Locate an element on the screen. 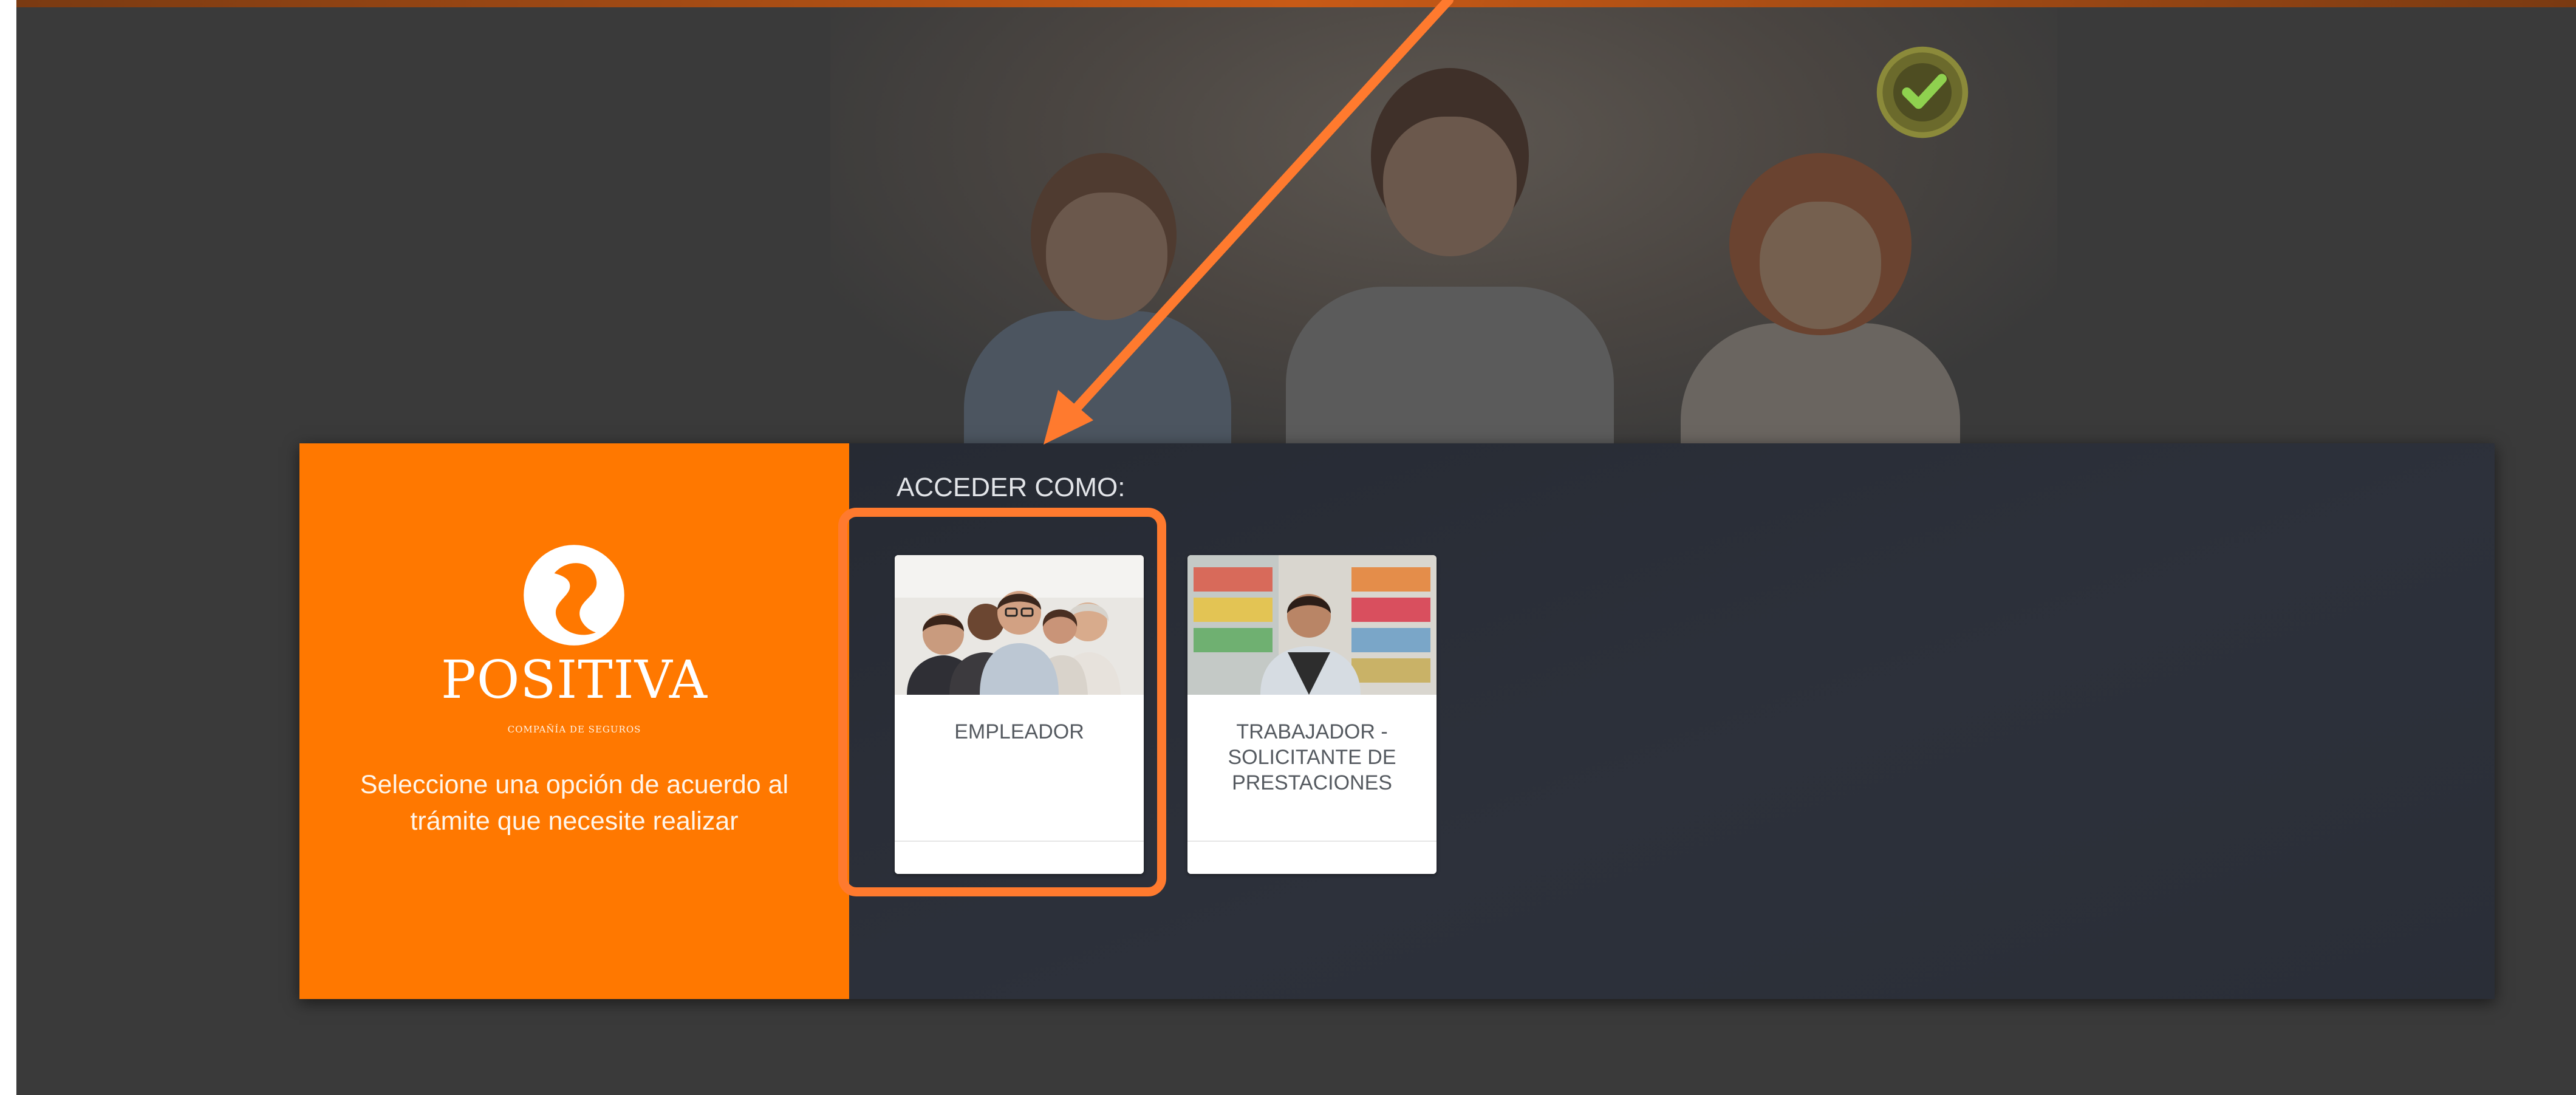  positiva-logo-icon is located at coordinates (574, 595).